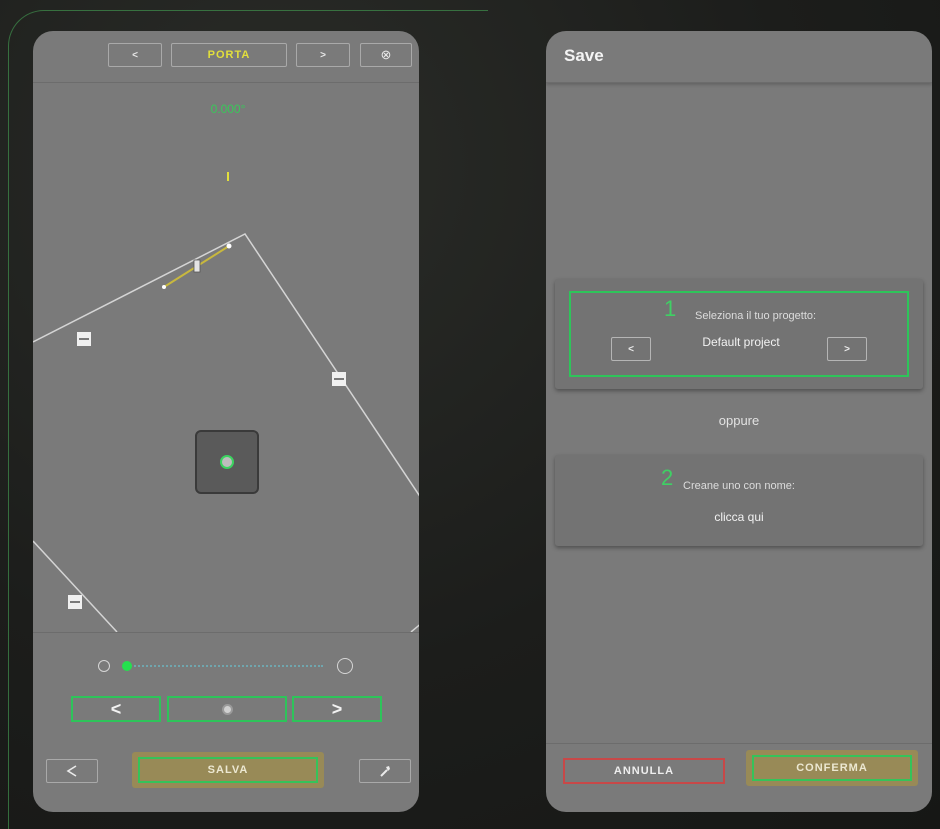 The image size is (940, 829). Describe the element at coordinates (667, 477) in the screenshot. I see `step-number: 2` at that location.